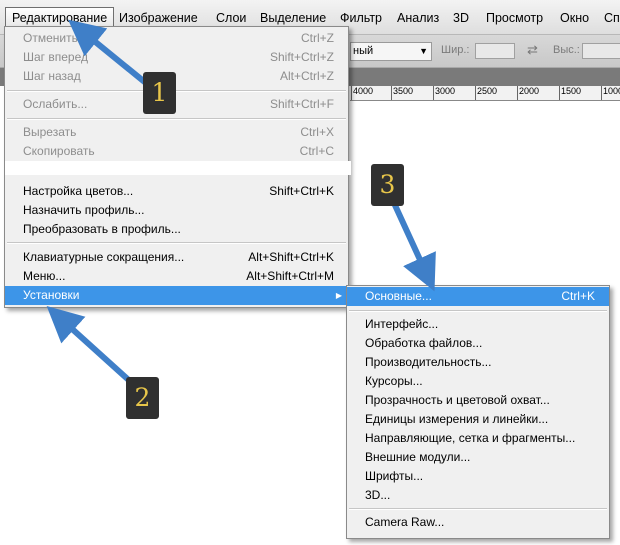 The width and height of the screenshot is (620, 545). I want to click on annotation-badge-2: 2, so click(142, 398).